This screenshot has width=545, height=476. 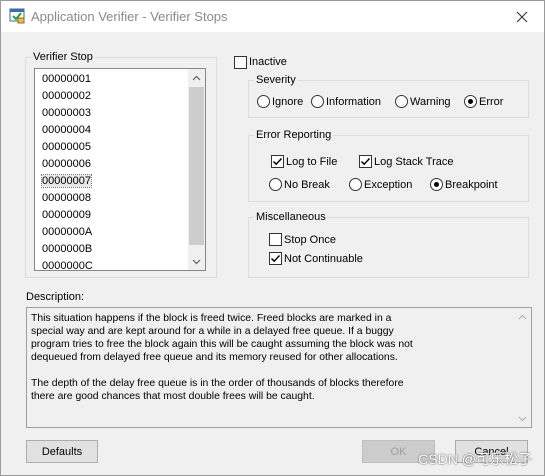 What do you see at coordinates (111, 181) in the screenshot?
I see `verifier-stop-list-item: 00000007` at bounding box center [111, 181].